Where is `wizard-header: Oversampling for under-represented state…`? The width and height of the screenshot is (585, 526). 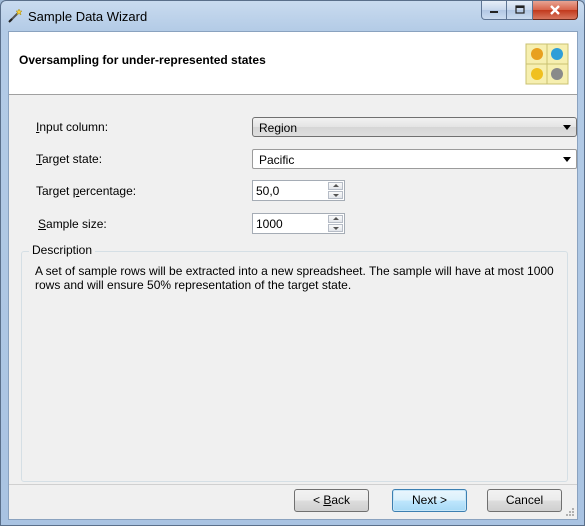
wizard-header: Oversampling for under-represented state… is located at coordinates (293, 63).